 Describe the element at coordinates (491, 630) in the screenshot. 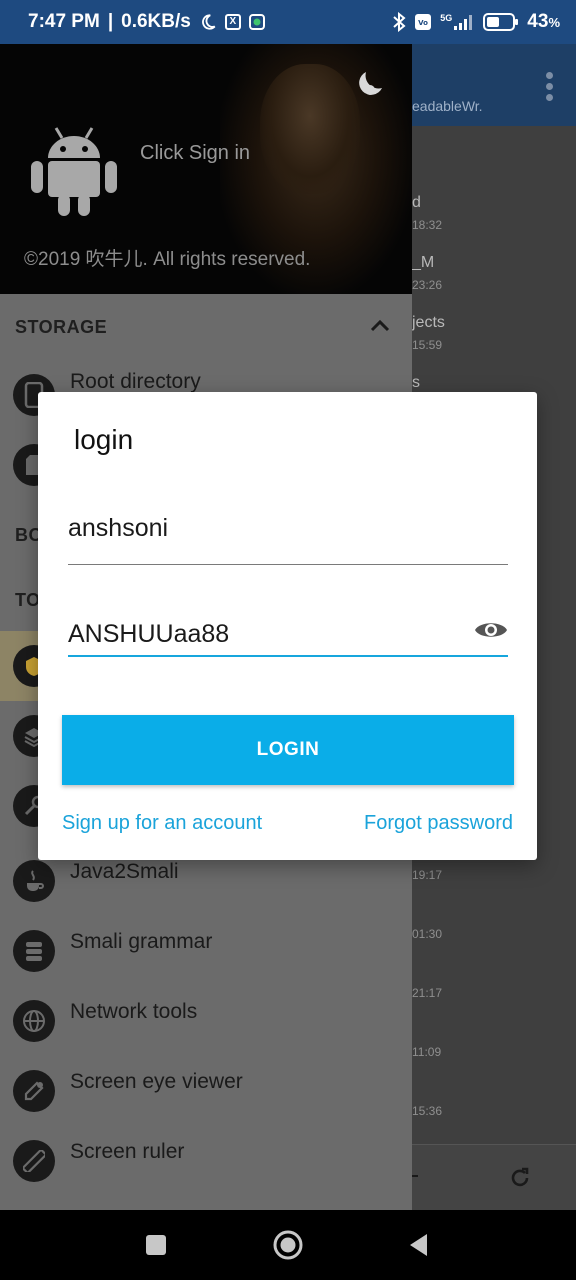

I see `visibility-icon` at that location.